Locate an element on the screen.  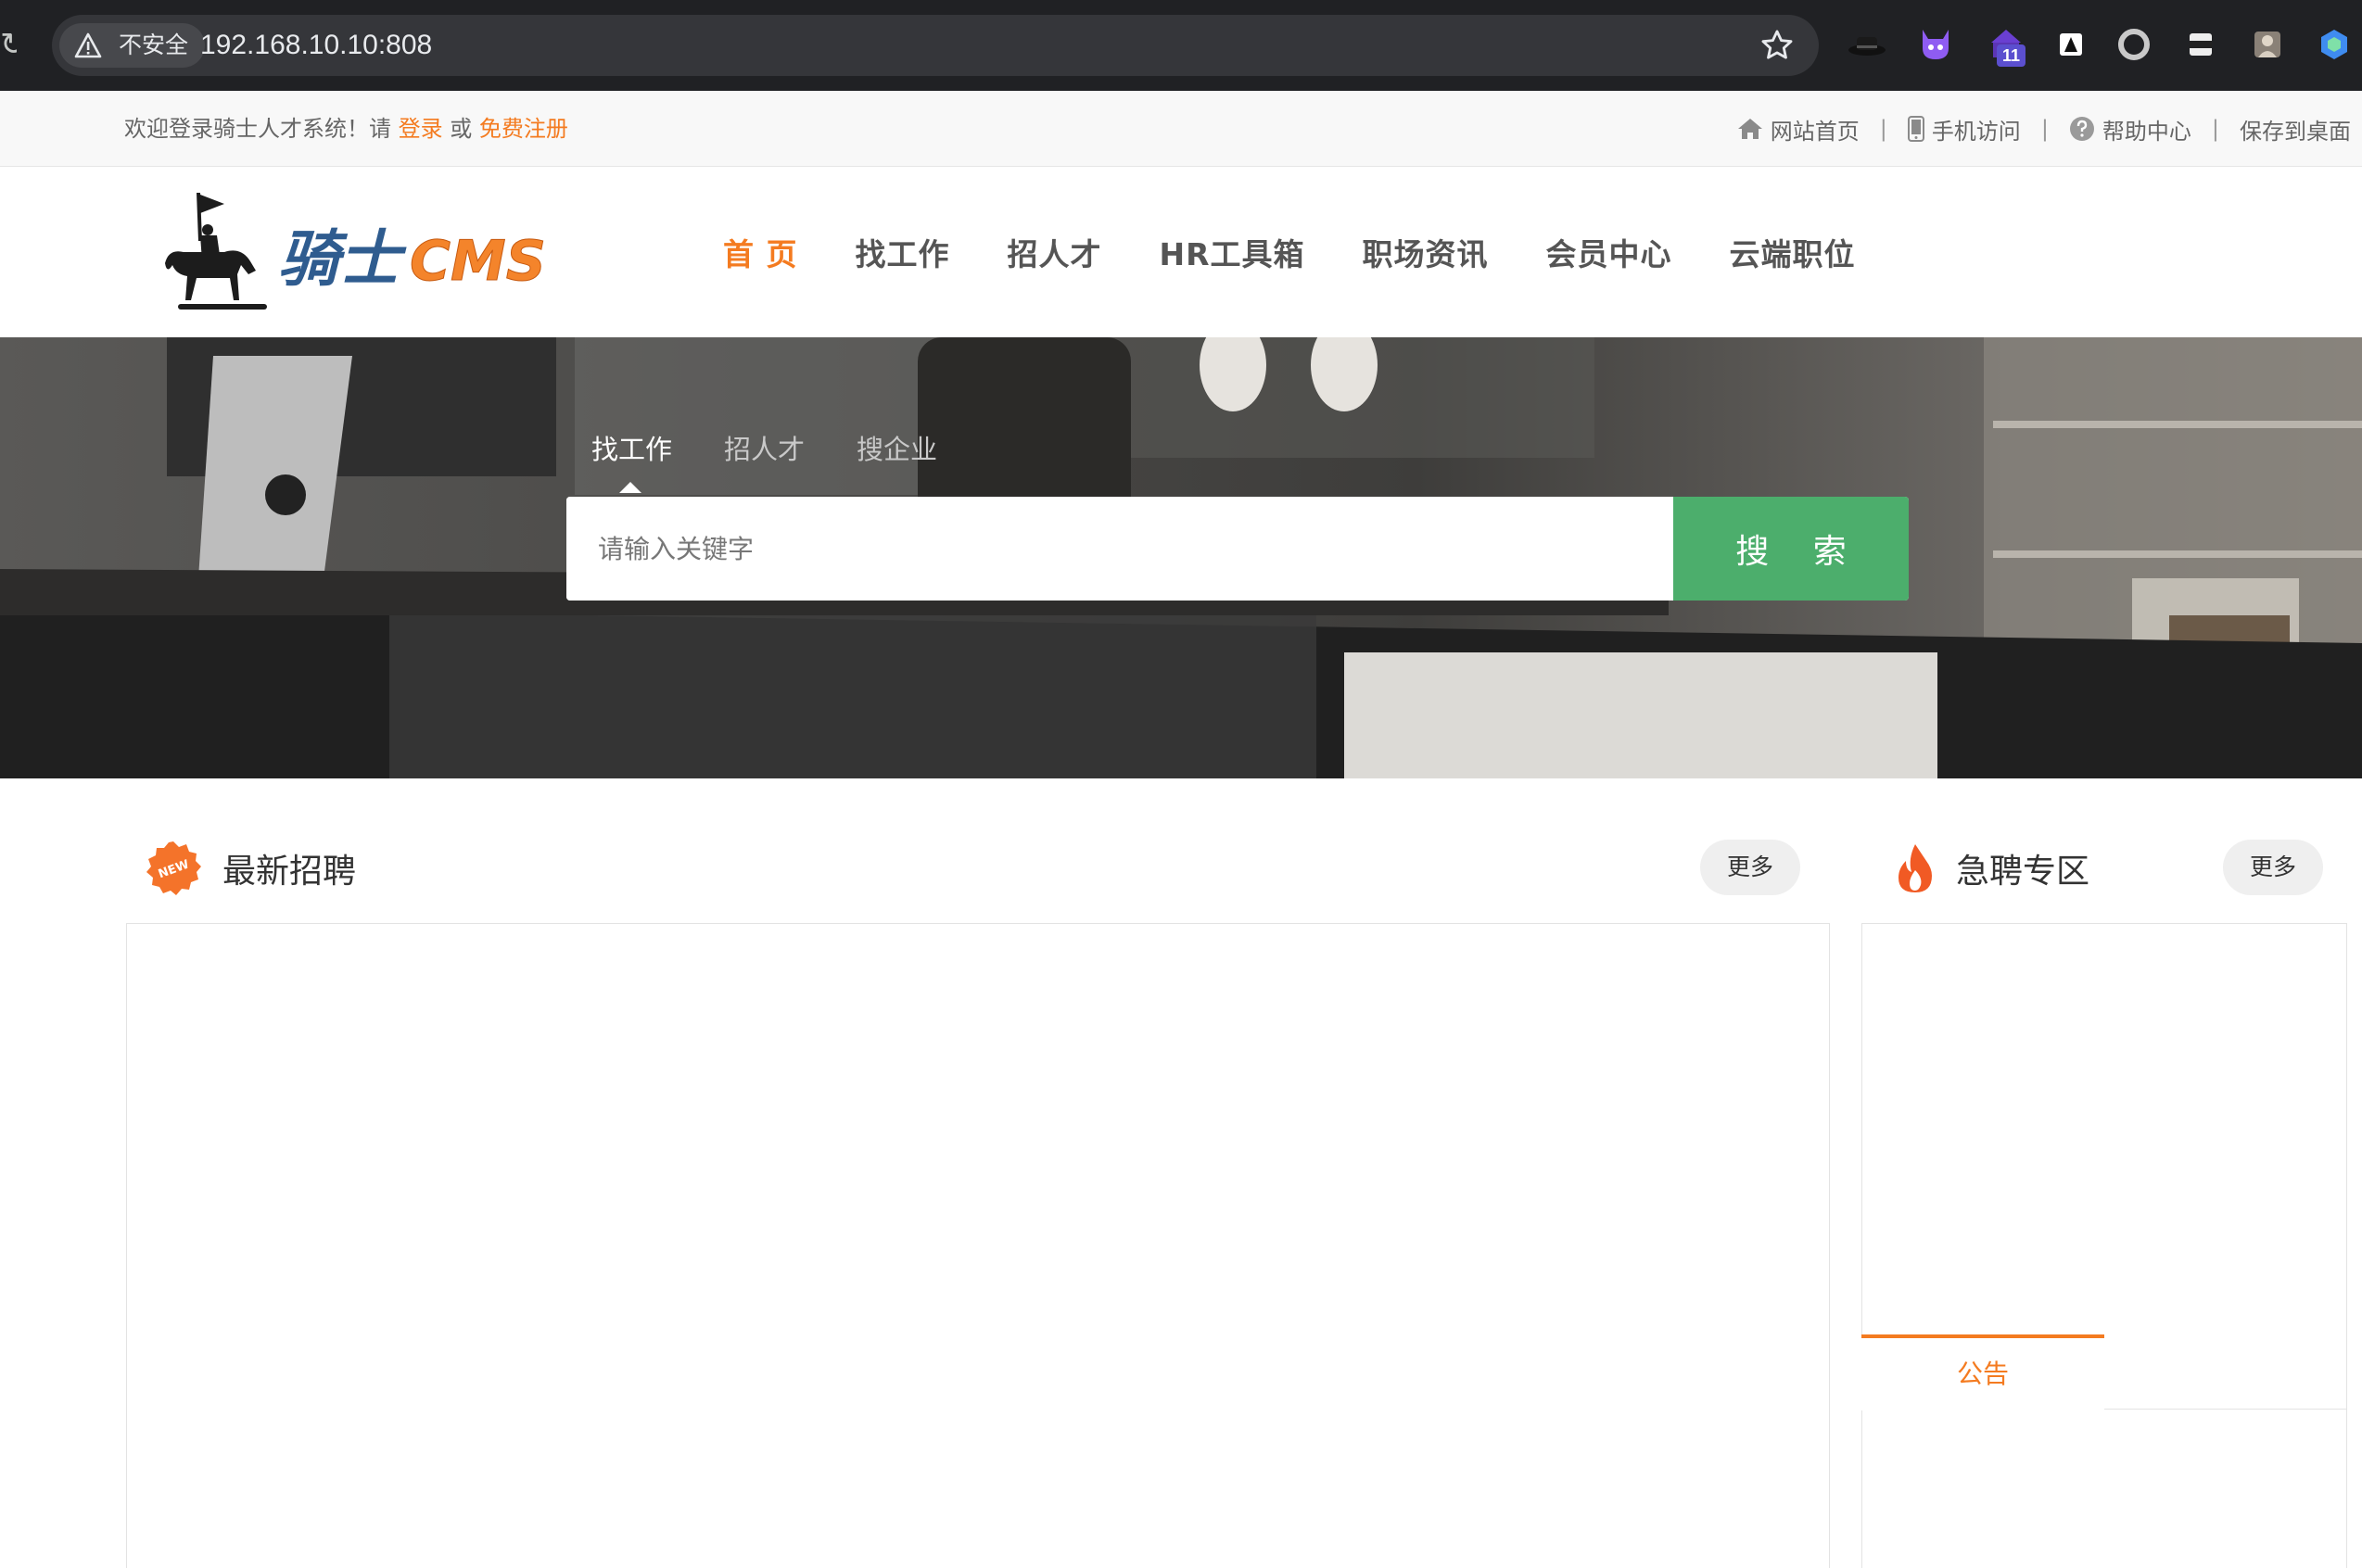
welcome-text: 欢迎登录骑士人才系统！请 登录 或 免费注册 is located at coordinates (346, 129).